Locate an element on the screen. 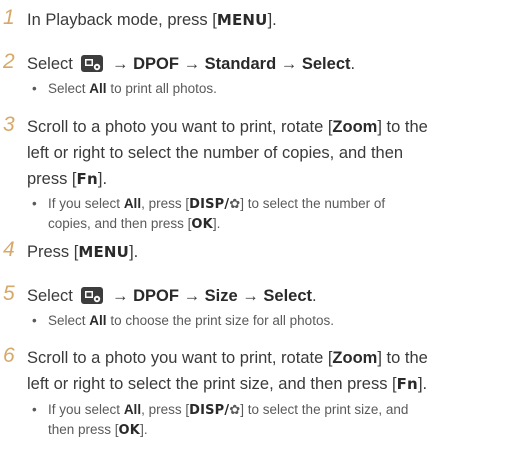  step-note: Select All to print all photos. is located at coordinates (269, 88).